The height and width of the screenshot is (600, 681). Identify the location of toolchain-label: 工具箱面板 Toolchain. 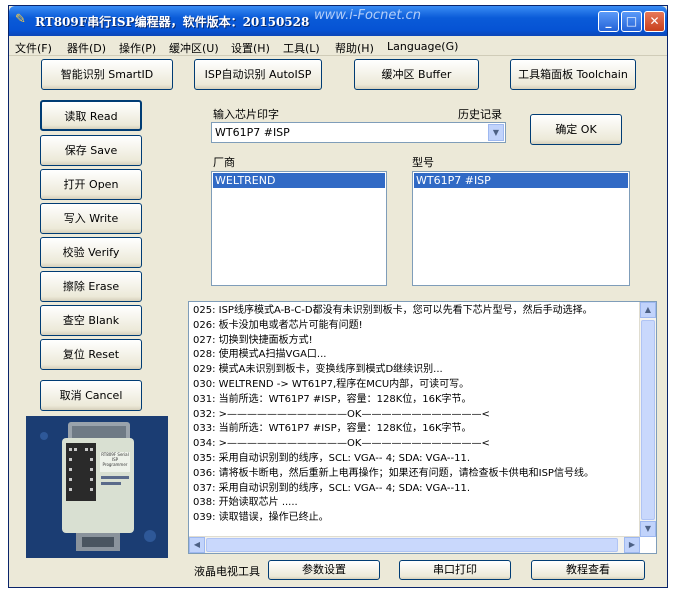
(573, 74).